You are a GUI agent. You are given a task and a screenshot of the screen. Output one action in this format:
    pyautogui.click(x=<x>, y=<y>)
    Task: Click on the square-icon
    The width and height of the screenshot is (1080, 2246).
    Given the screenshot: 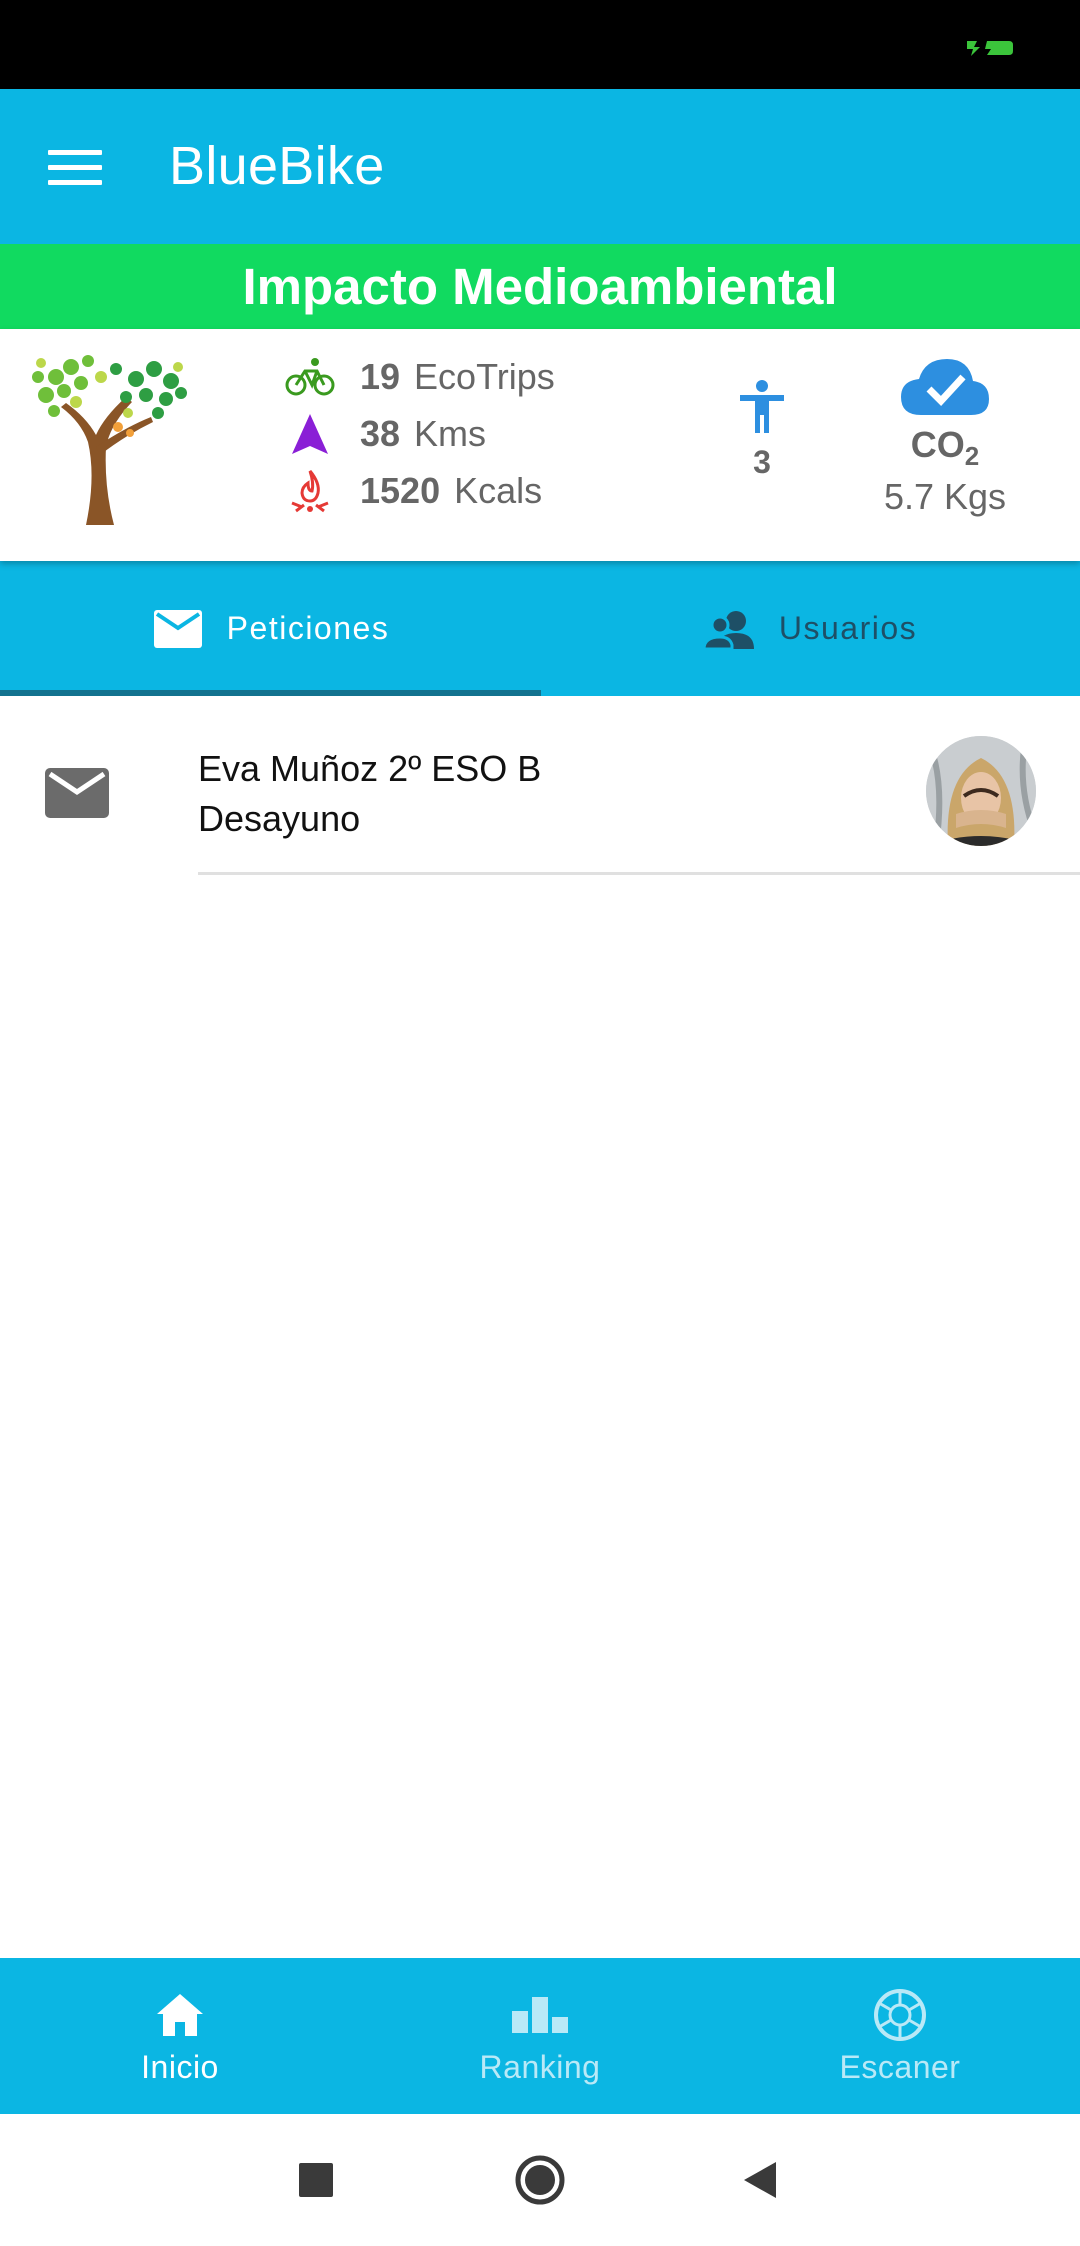 What is the action you would take?
    pyautogui.click(x=316, y=2180)
    